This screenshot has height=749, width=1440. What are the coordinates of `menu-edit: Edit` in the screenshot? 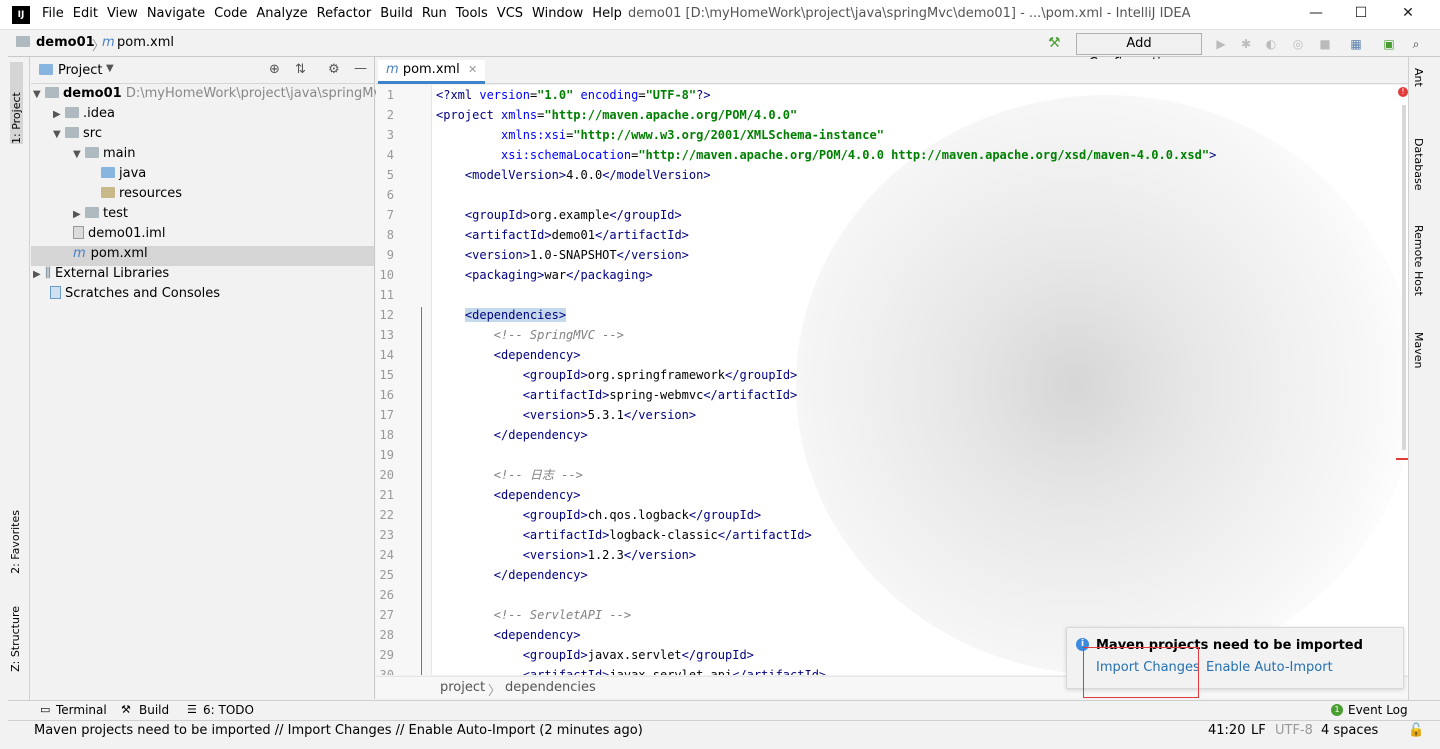 It's located at (85, 13).